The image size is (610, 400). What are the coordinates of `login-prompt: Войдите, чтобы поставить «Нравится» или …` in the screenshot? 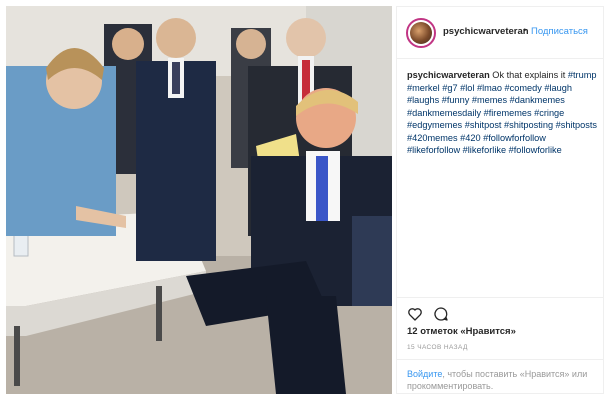 It's located at (505, 380).